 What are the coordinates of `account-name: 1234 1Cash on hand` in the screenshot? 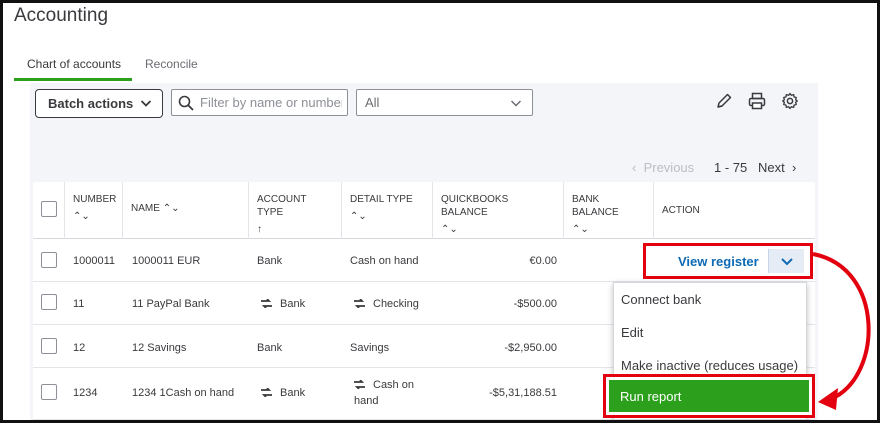 It's located at (183, 393).